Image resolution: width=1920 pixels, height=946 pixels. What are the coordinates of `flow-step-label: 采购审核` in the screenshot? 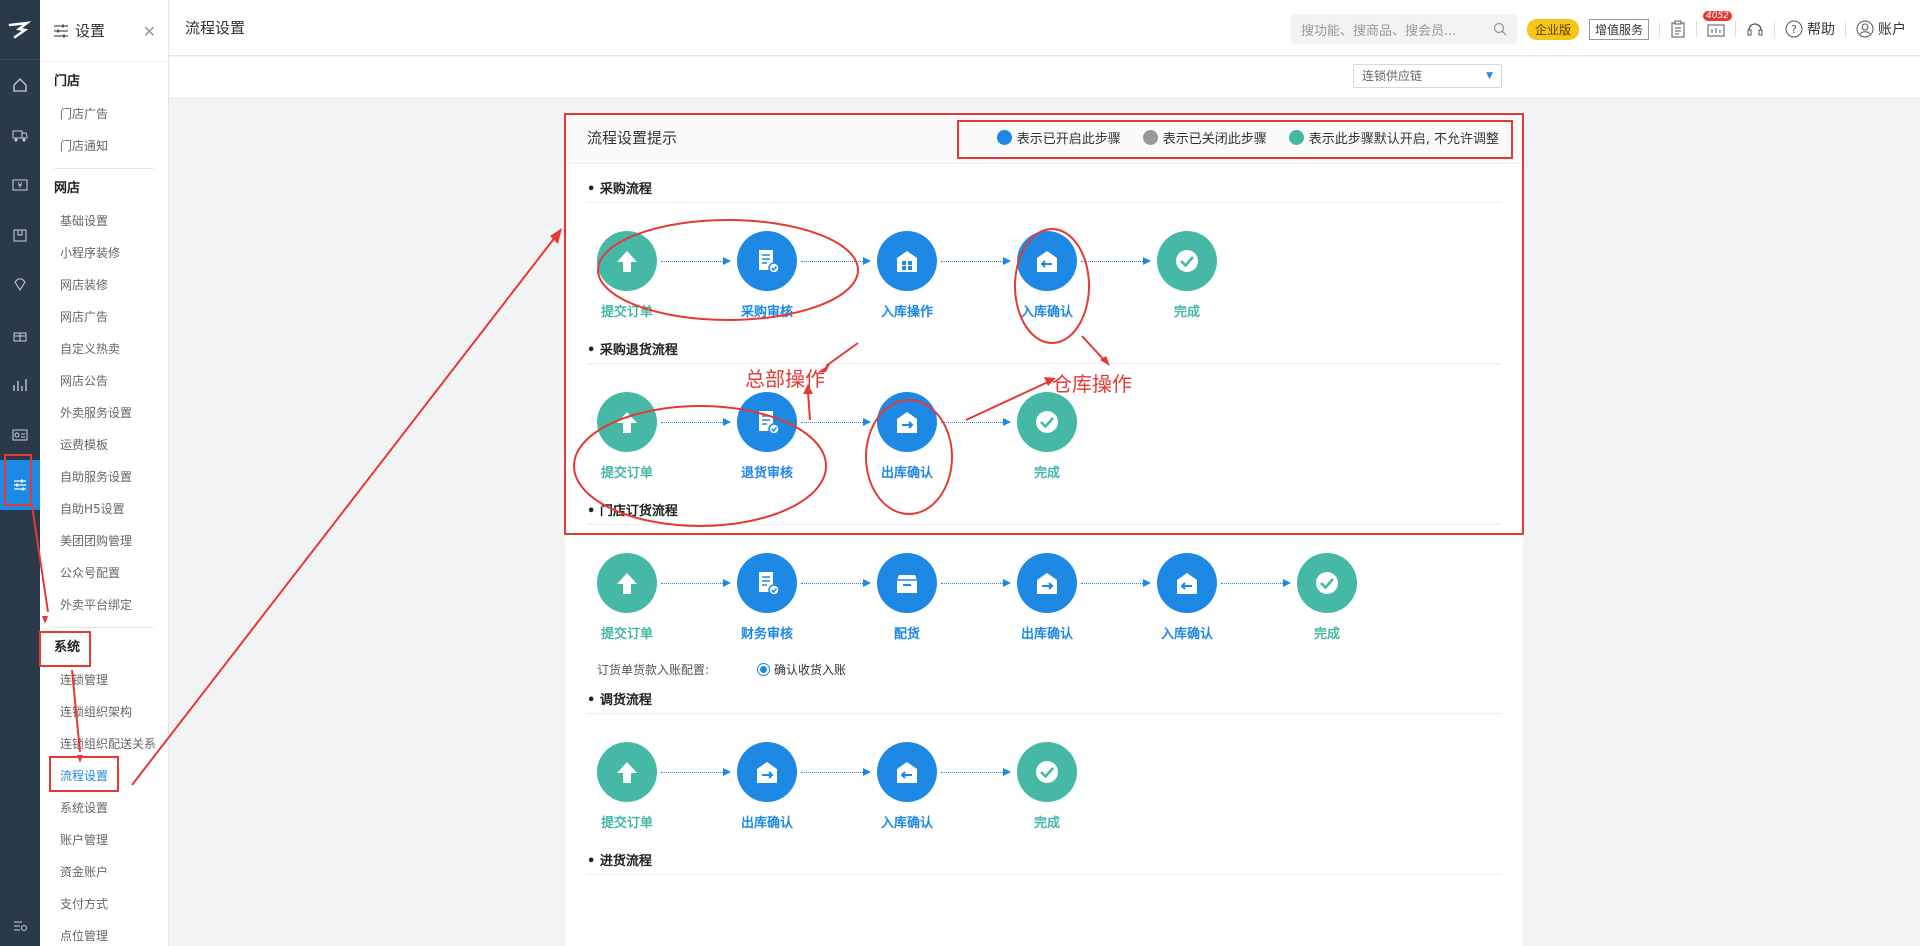 It's located at (766, 312).